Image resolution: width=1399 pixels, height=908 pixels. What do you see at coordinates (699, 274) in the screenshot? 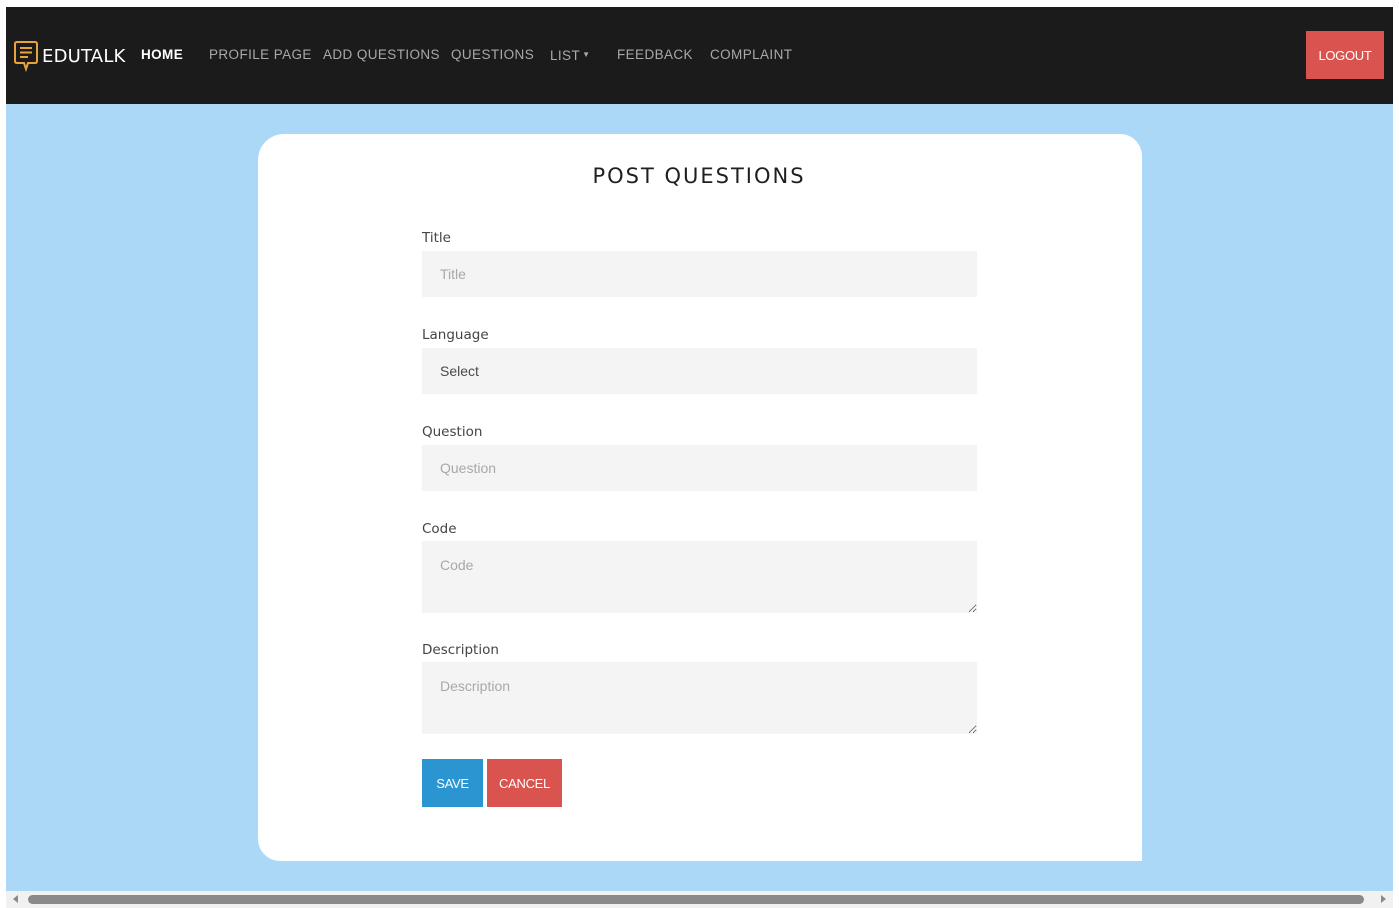
I see `title-input` at bounding box center [699, 274].